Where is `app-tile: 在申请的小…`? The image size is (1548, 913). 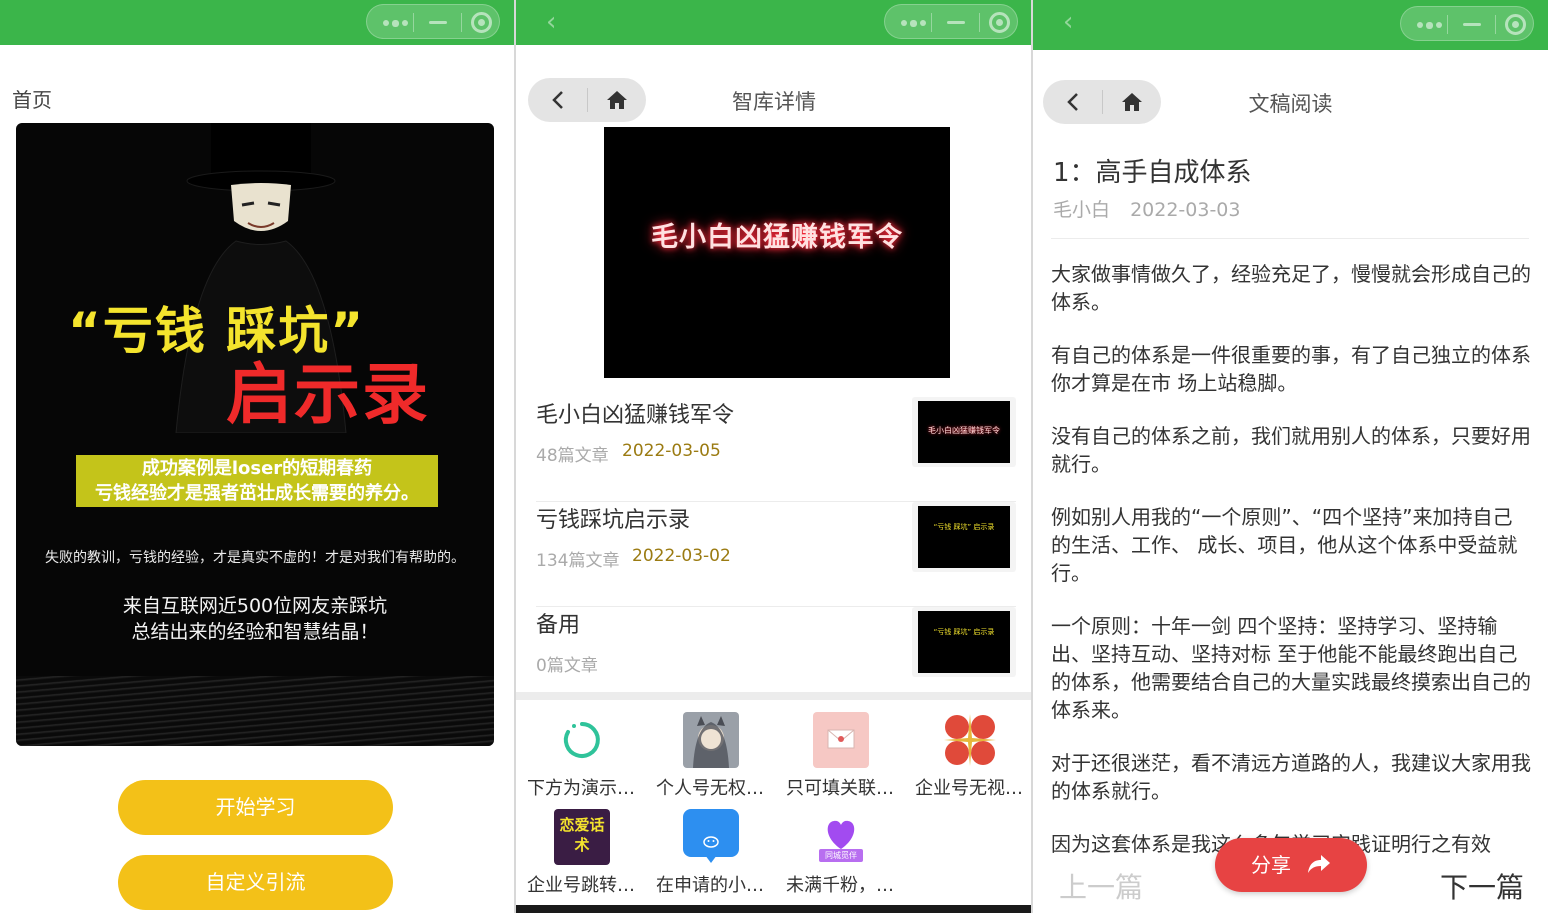
app-tile: 在申请的小… is located at coordinates (710, 854).